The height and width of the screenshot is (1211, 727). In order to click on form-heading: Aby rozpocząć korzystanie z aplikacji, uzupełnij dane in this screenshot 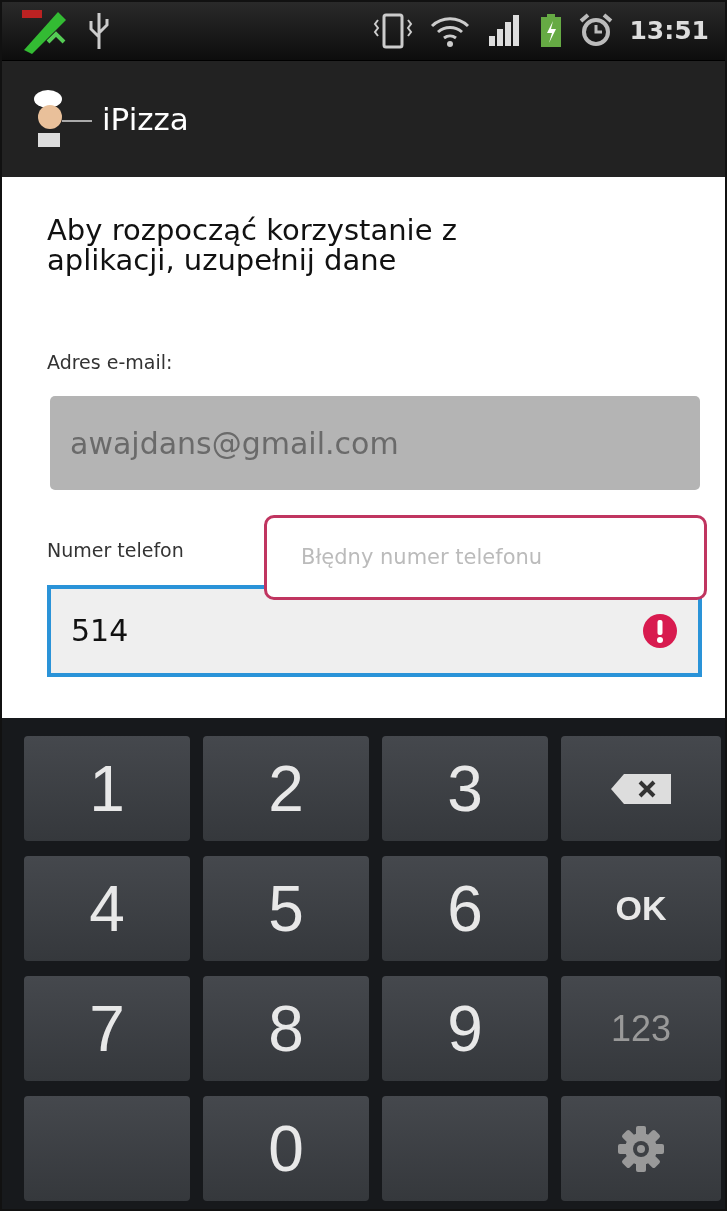, I will do `click(252, 245)`.